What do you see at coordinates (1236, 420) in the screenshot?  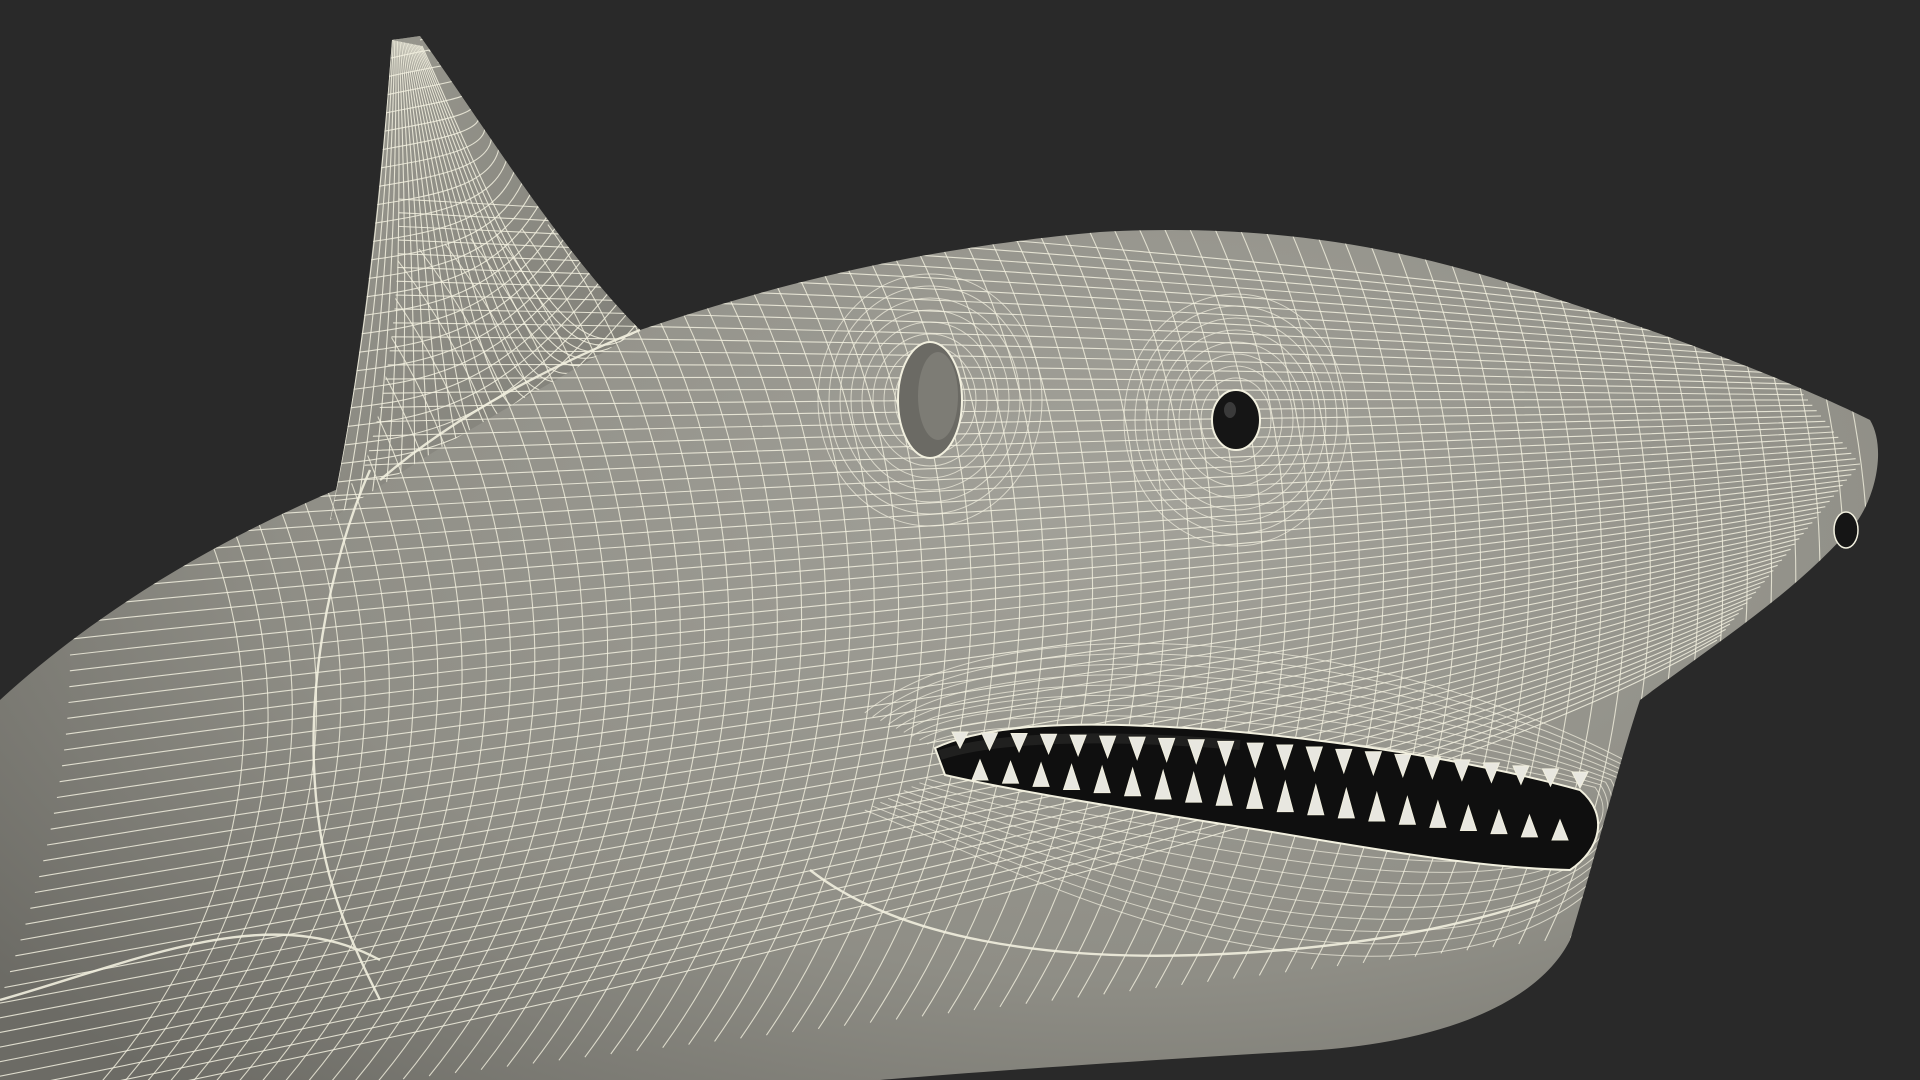 I see `shark-eye` at bounding box center [1236, 420].